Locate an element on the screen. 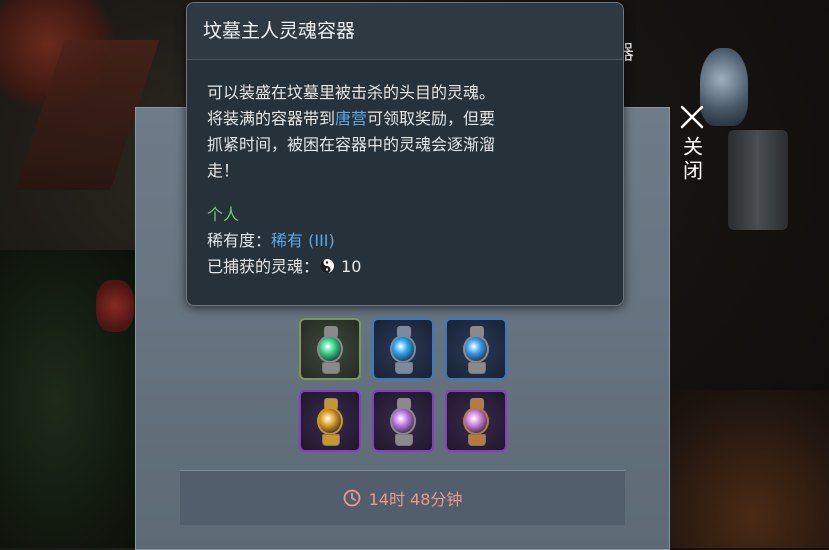 The width and height of the screenshot is (829, 550). rarity-value: 稀有 (III) is located at coordinates (303, 240).